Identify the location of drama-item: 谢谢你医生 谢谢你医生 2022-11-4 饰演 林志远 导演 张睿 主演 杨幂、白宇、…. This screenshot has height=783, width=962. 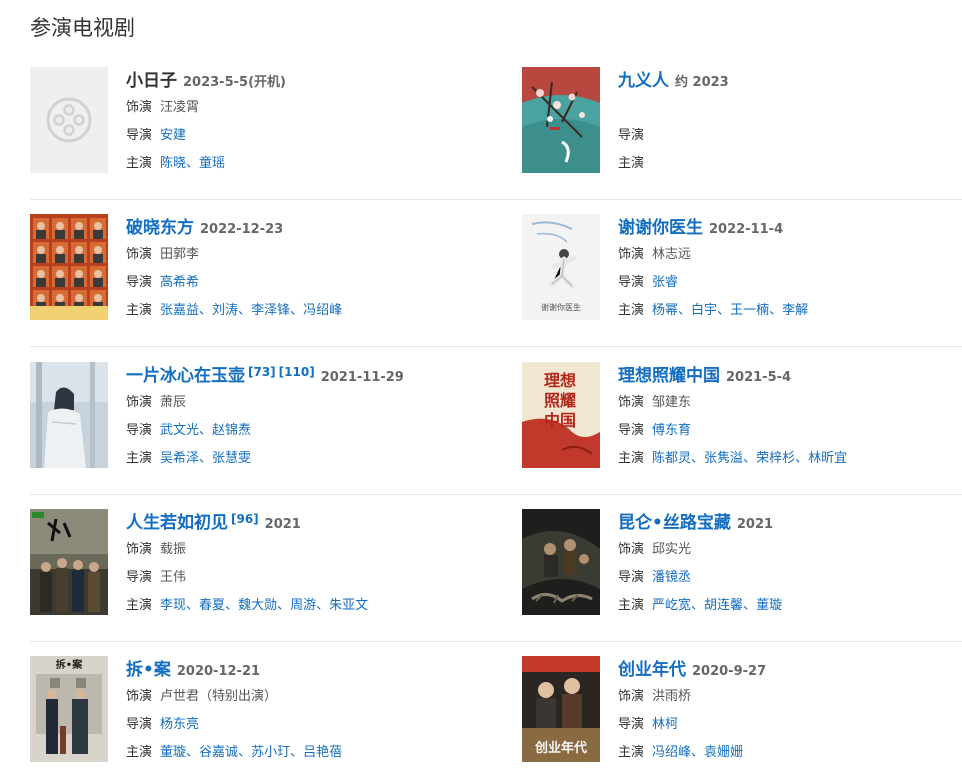
(742, 274).